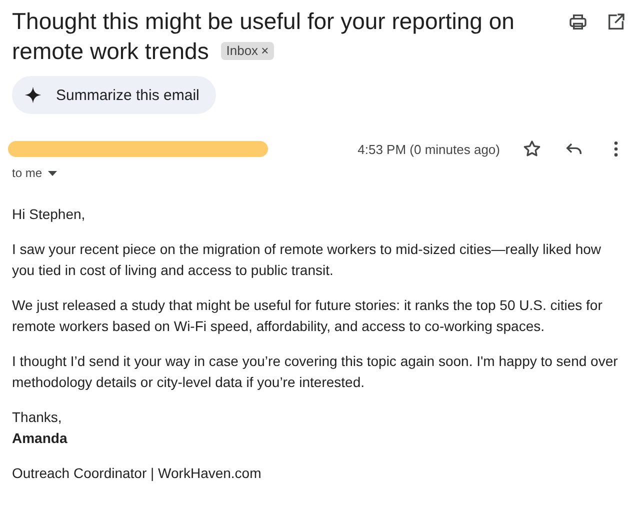 The width and height of the screenshot is (638, 510). What do you see at coordinates (114, 95) in the screenshot?
I see `summarize-button: Summarize this email` at bounding box center [114, 95].